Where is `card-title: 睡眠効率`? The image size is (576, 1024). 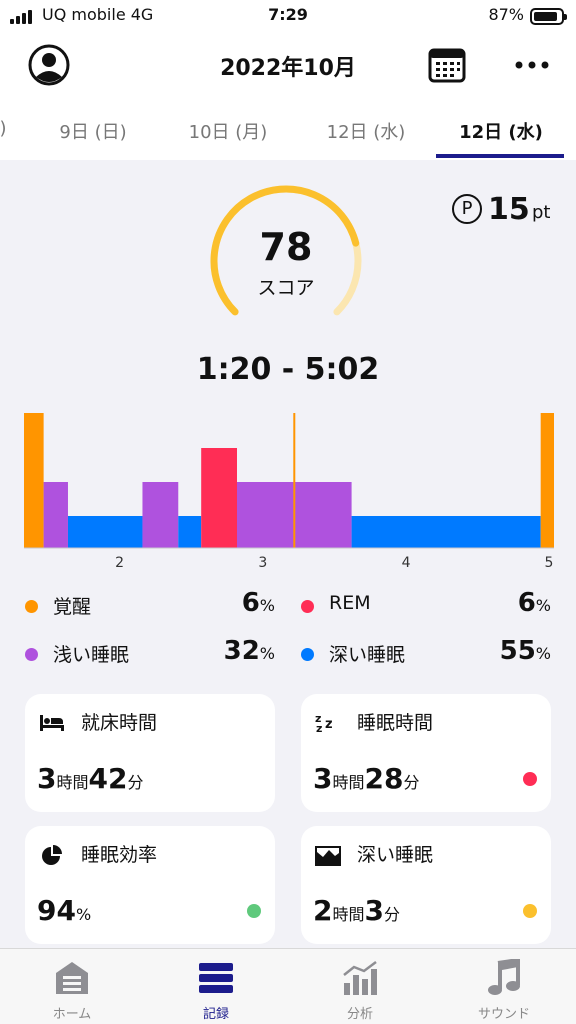 card-title: 睡眠効率 is located at coordinates (119, 855).